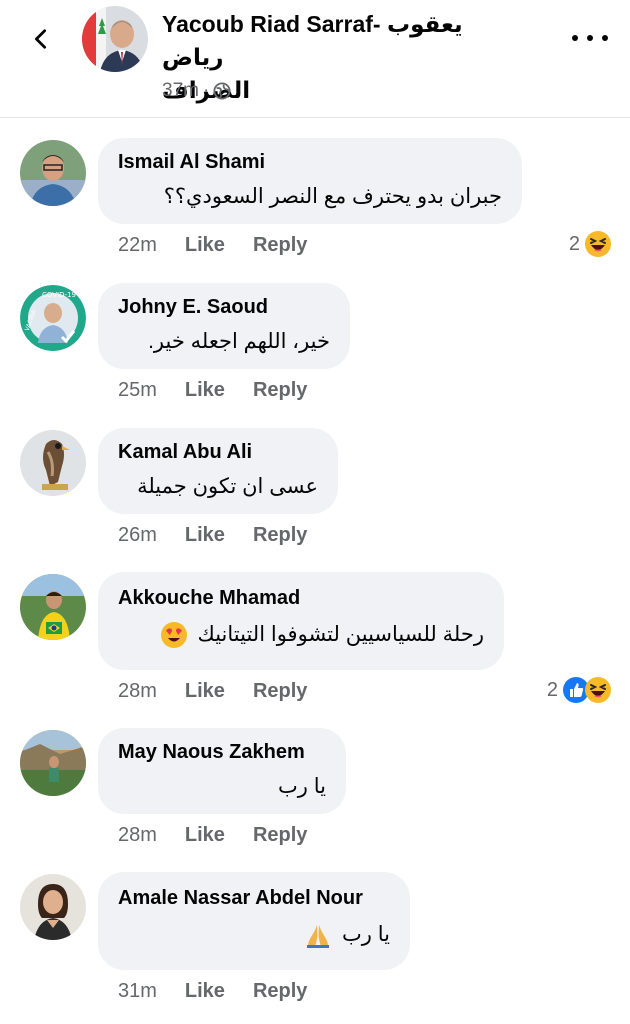  What do you see at coordinates (224, 326) in the screenshot?
I see `comment-bubble: Johny E. Saoud خير، اللهم اجعله خير.` at bounding box center [224, 326].